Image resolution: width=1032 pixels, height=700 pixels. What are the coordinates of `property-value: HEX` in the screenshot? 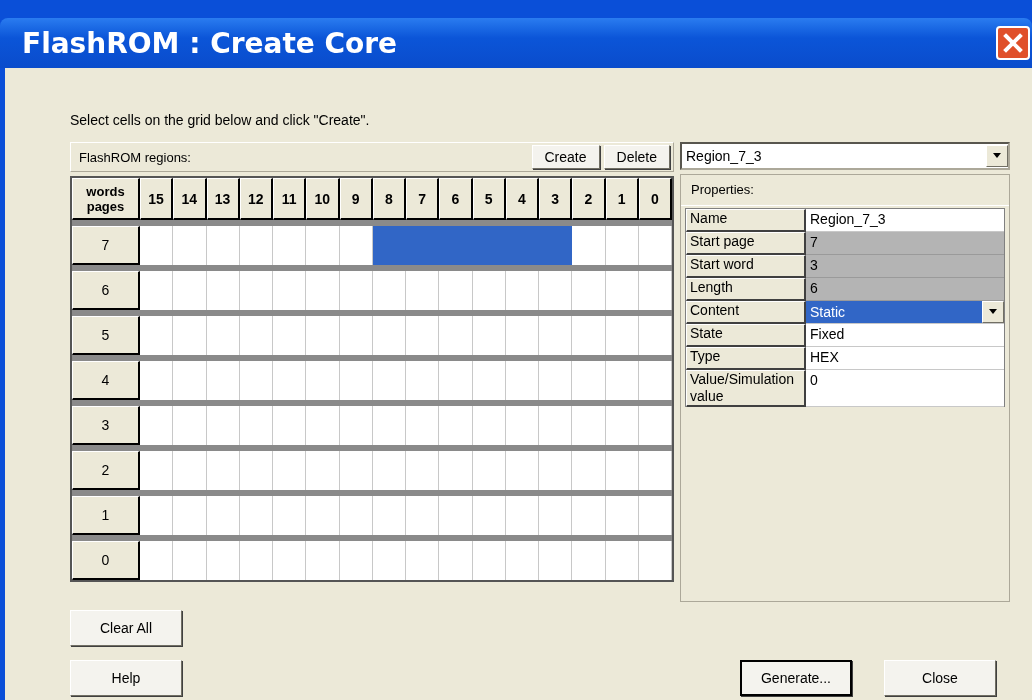 It's located at (905, 358).